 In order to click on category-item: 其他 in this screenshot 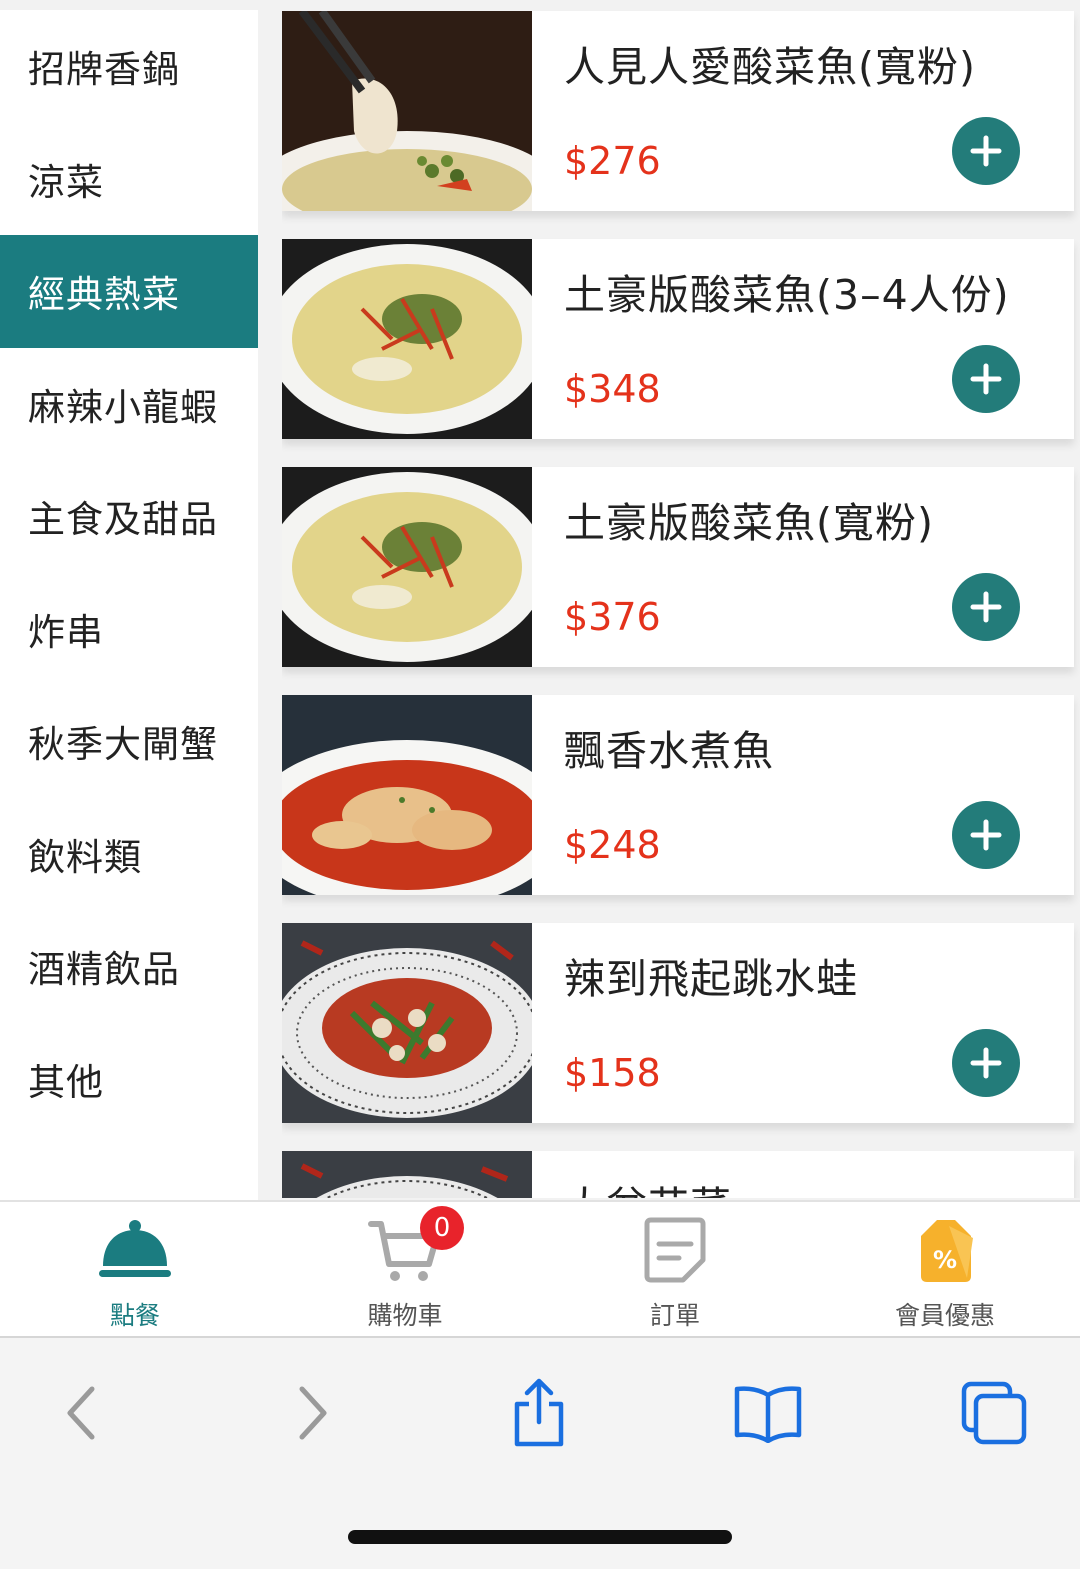, I will do `click(129, 1079)`.